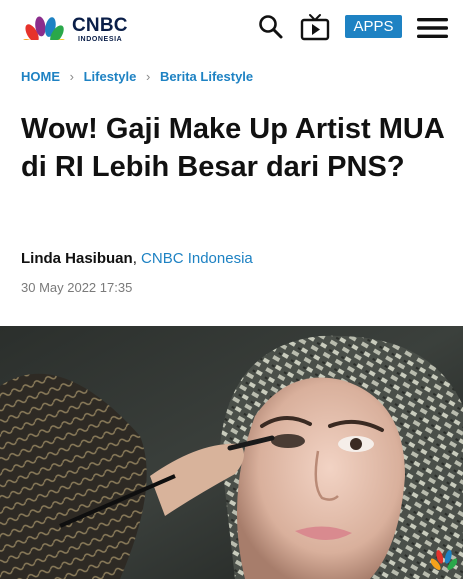 Image resolution: width=463 pixels, height=579 pixels. What do you see at coordinates (315, 27) in the screenshot?
I see `tv-icon` at bounding box center [315, 27].